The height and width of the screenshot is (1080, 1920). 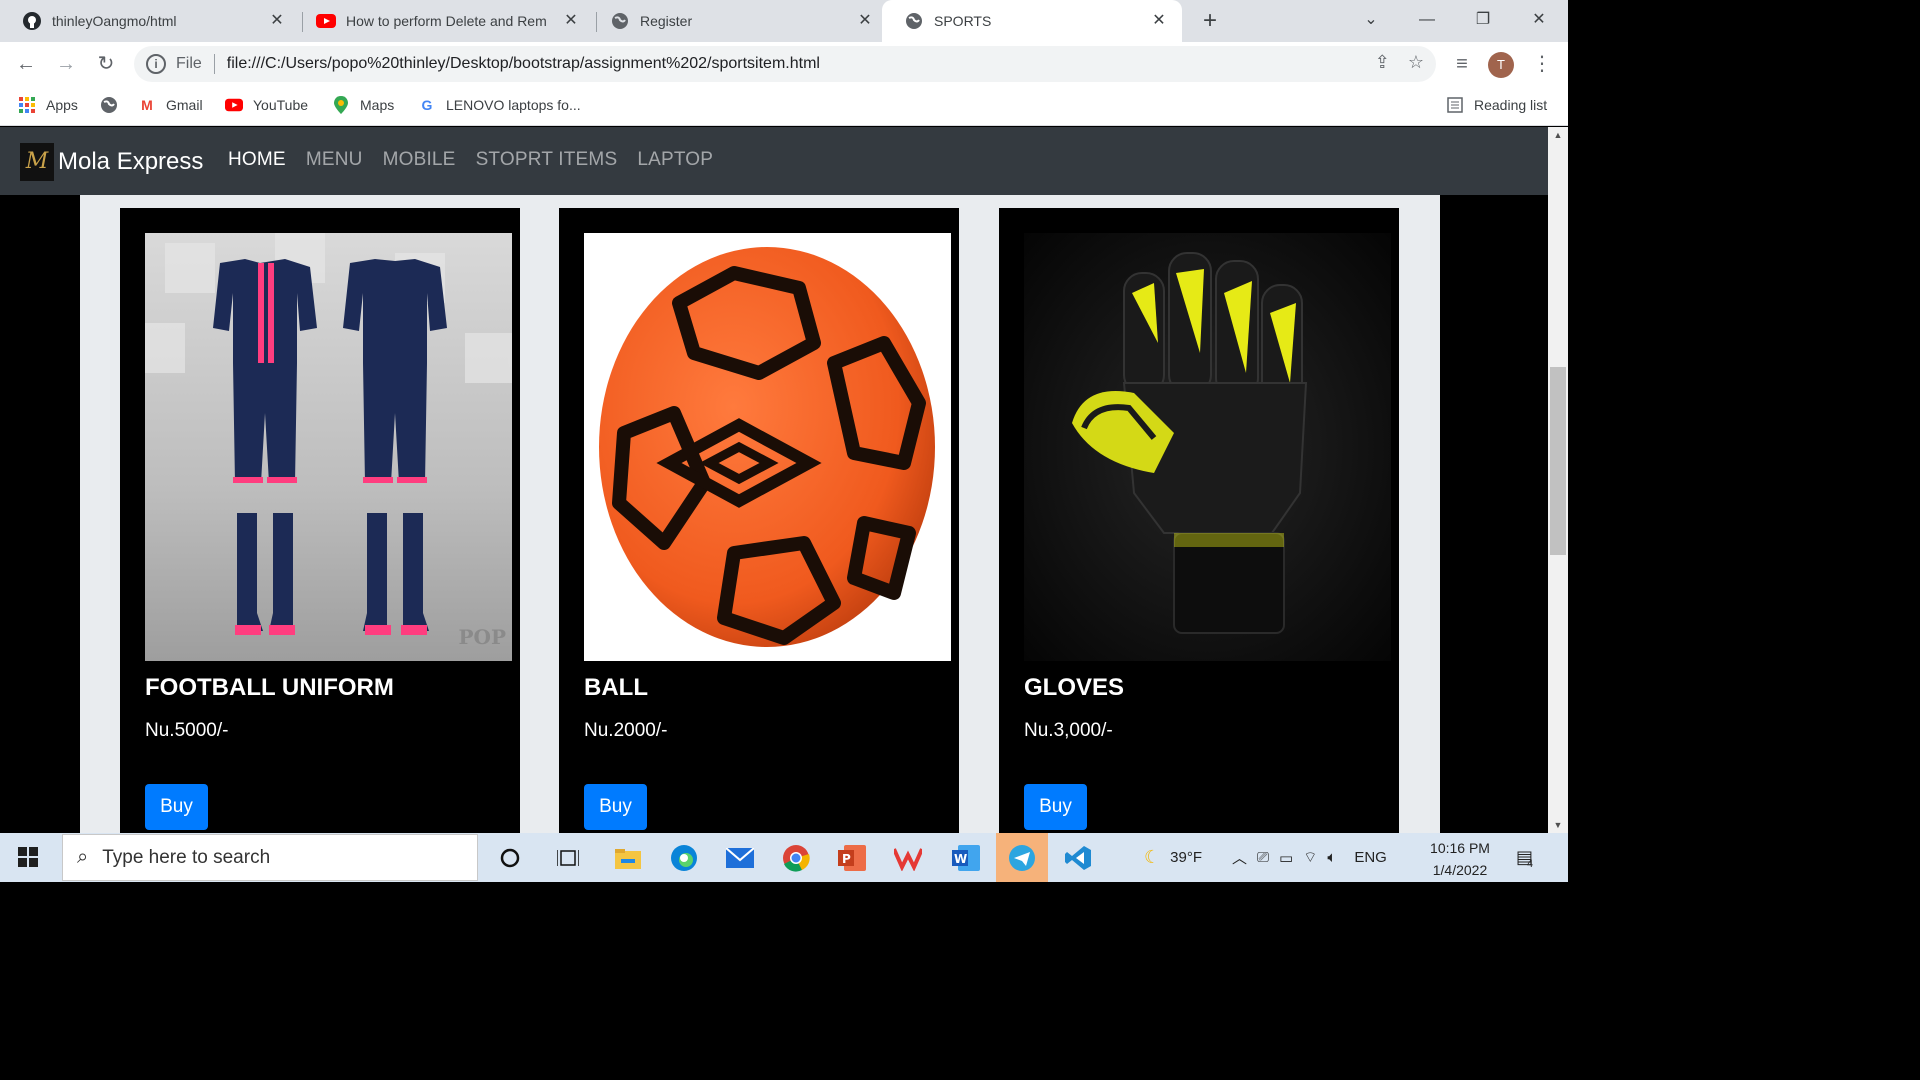 I want to click on notifications-button: ▤ 4, so click(x=1524, y=857).